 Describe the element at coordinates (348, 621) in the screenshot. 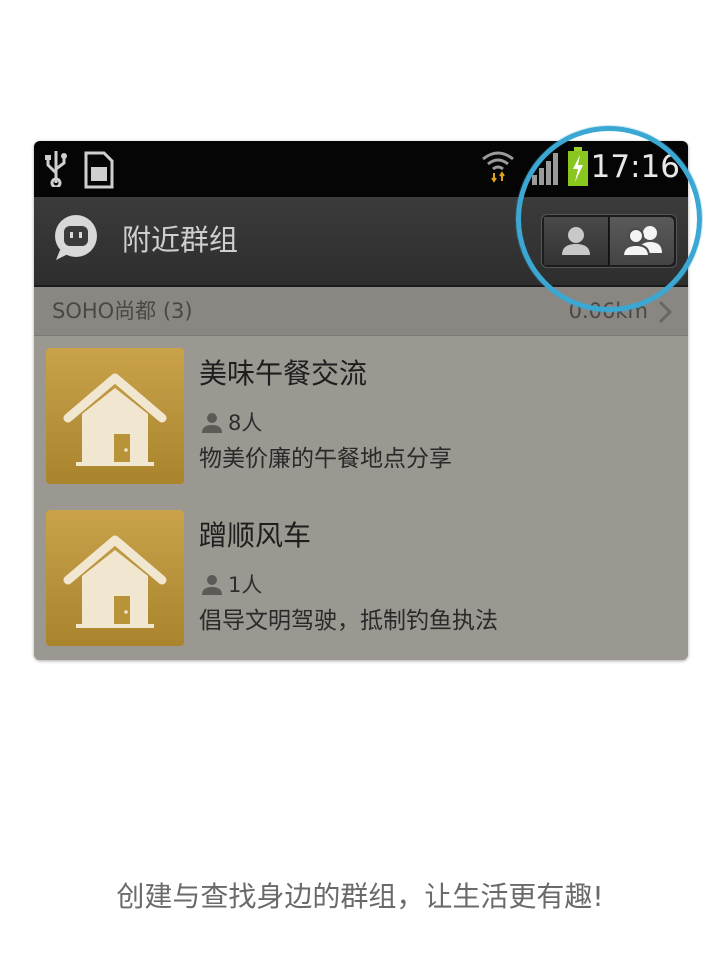

I see `group-description: 倡导文明驾驶，抵制钓鱼执法` at that location.